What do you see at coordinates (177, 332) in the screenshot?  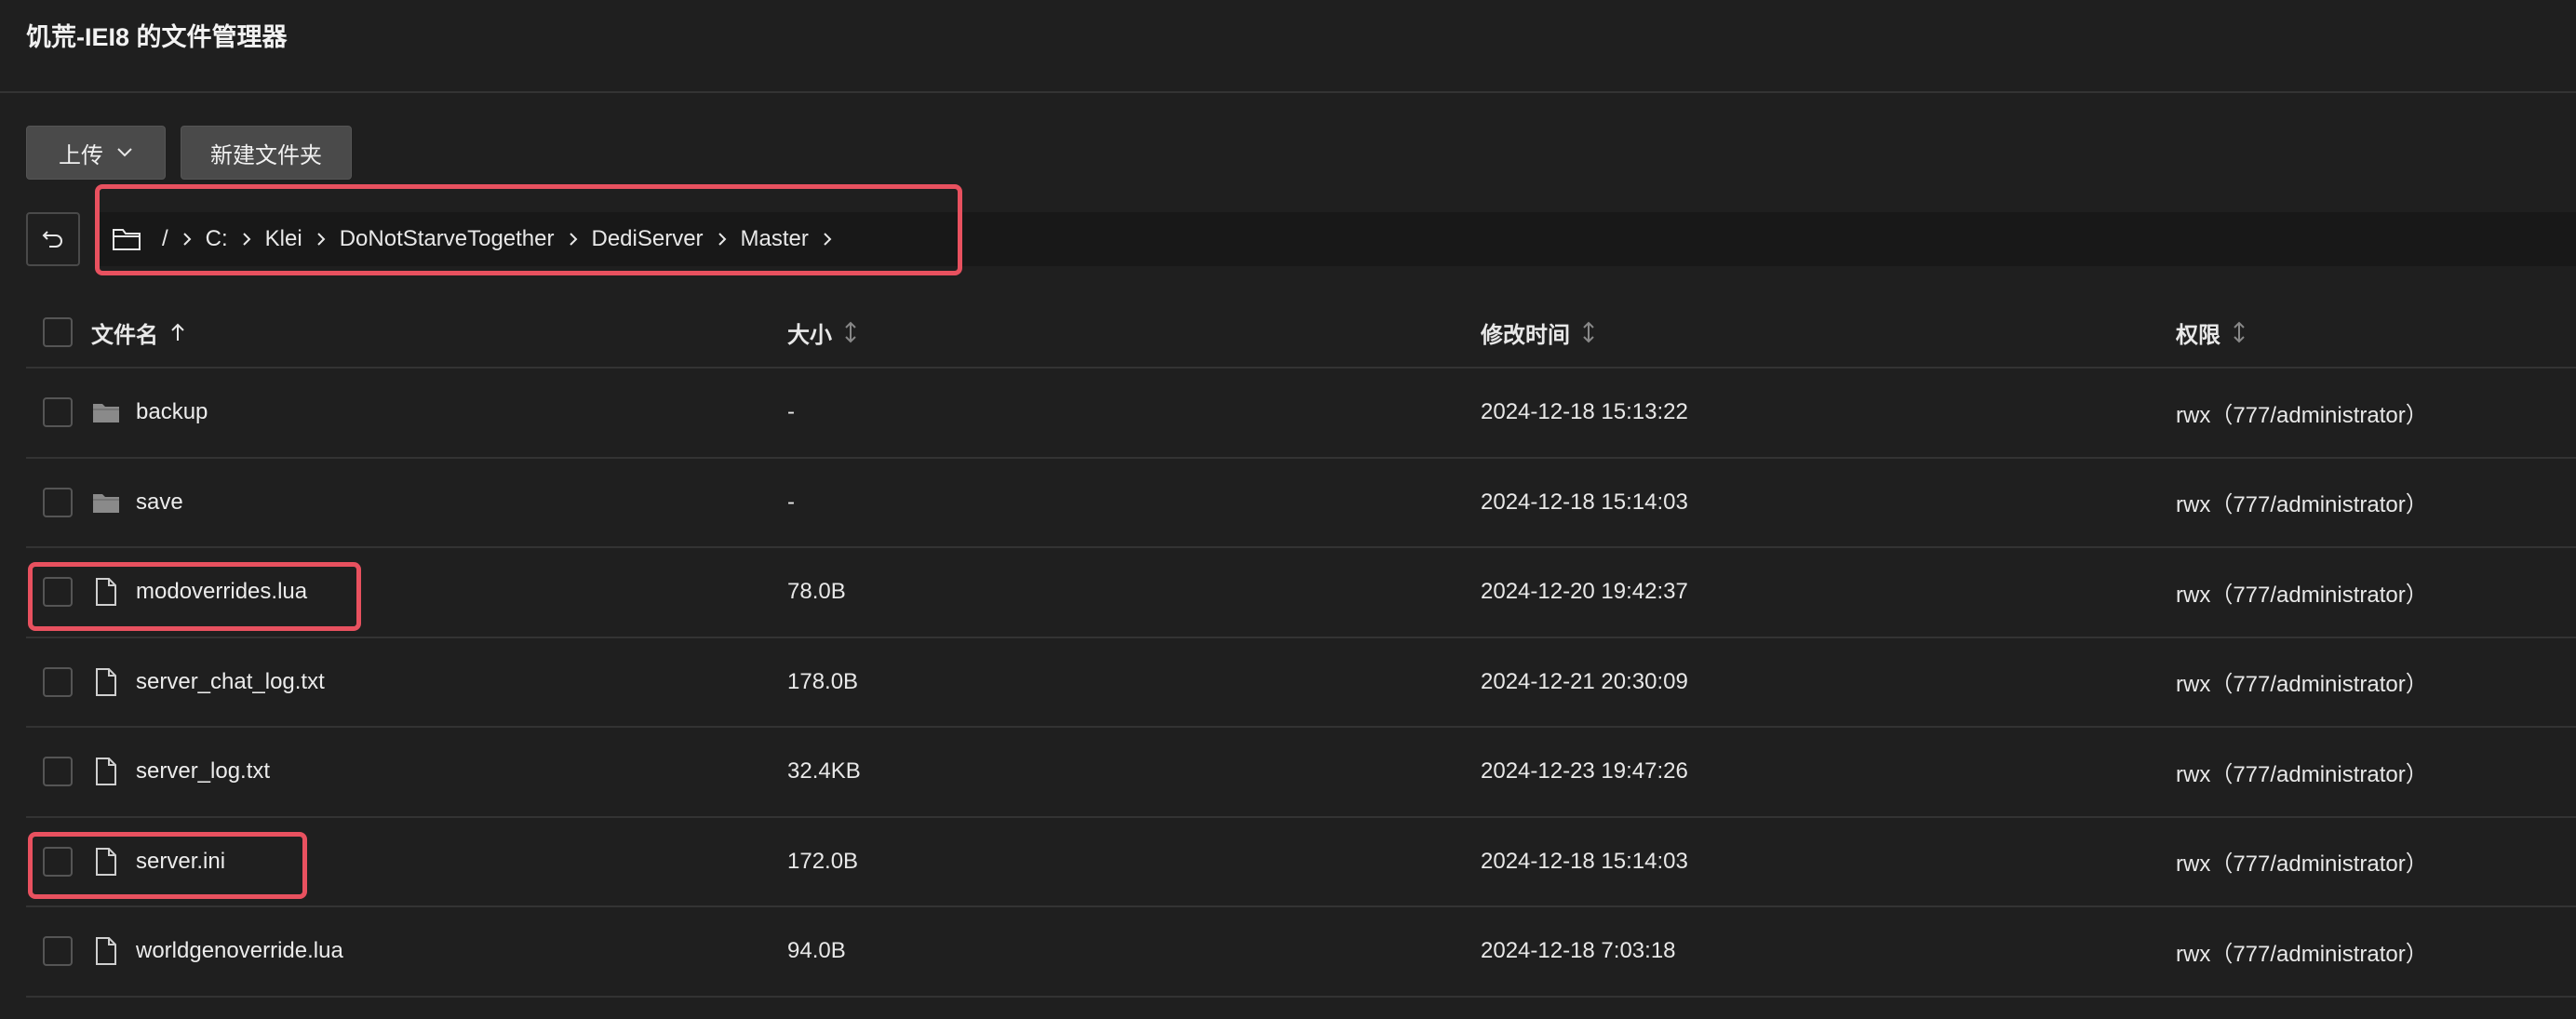 I see `sort-ascending-icon` at bounding box center [177, 332].